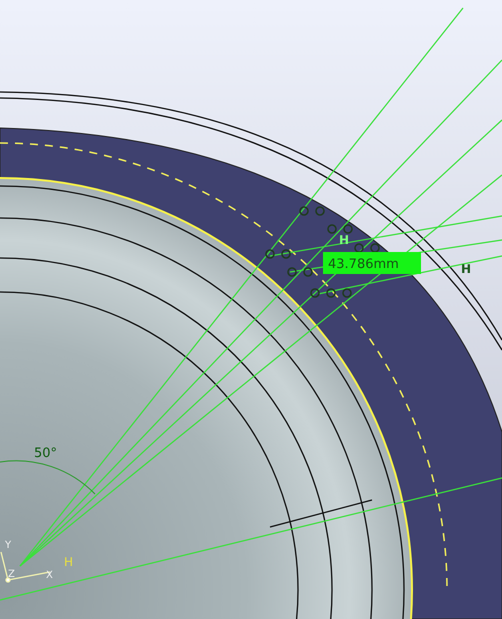 The width and height of the screenshot is (502, 619). Describe the element at coordinates (46, 453) in the screenshot. I see `angle-dimension: 50°` at that location.